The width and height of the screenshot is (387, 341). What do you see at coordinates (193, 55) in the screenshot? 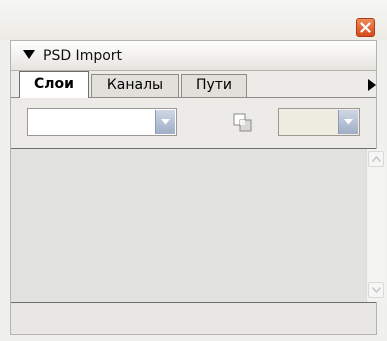
I see `panel-header: PSD Import` at bounding box center [193, 55].